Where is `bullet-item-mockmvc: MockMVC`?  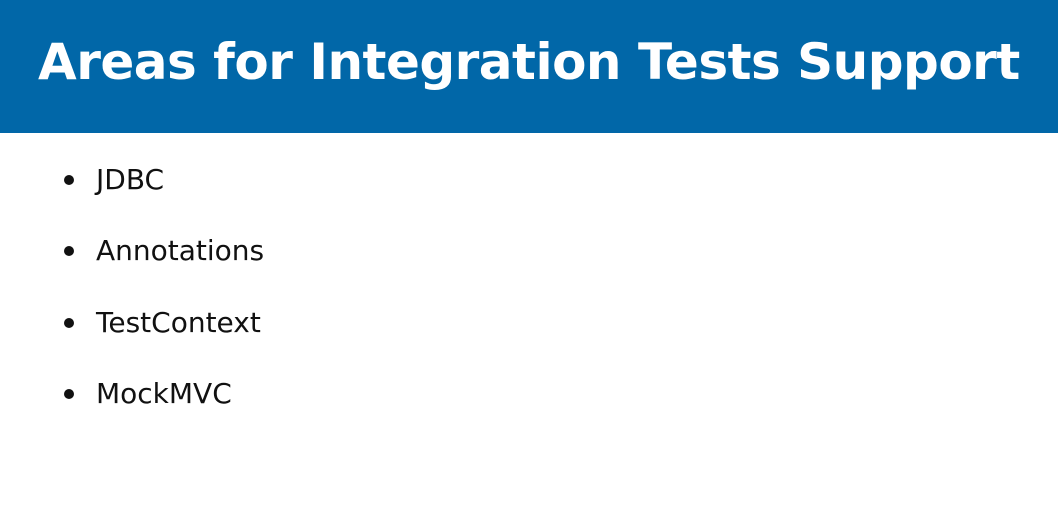
bullet-item-mockmvc: MockMVC is located at coordinates (314, 394).